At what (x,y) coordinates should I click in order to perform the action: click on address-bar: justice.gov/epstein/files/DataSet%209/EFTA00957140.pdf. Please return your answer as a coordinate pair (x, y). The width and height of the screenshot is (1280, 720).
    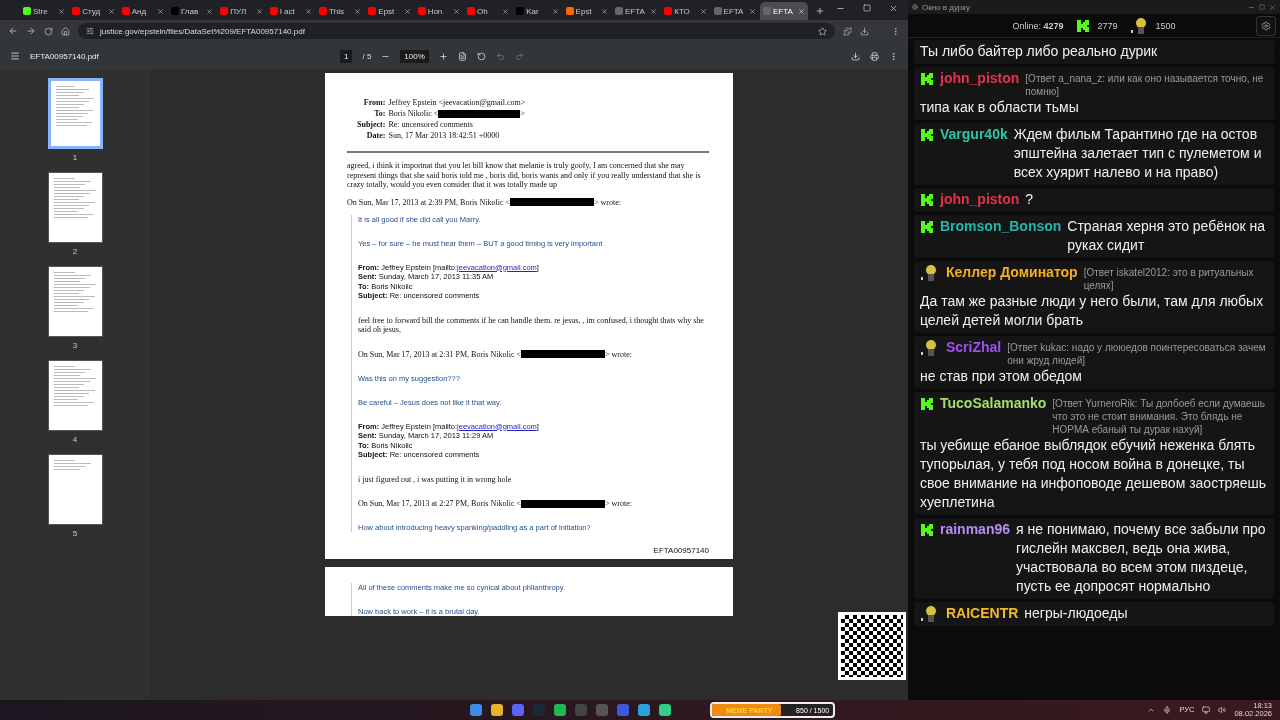
    Looking at the image, I should click on (456, 31).